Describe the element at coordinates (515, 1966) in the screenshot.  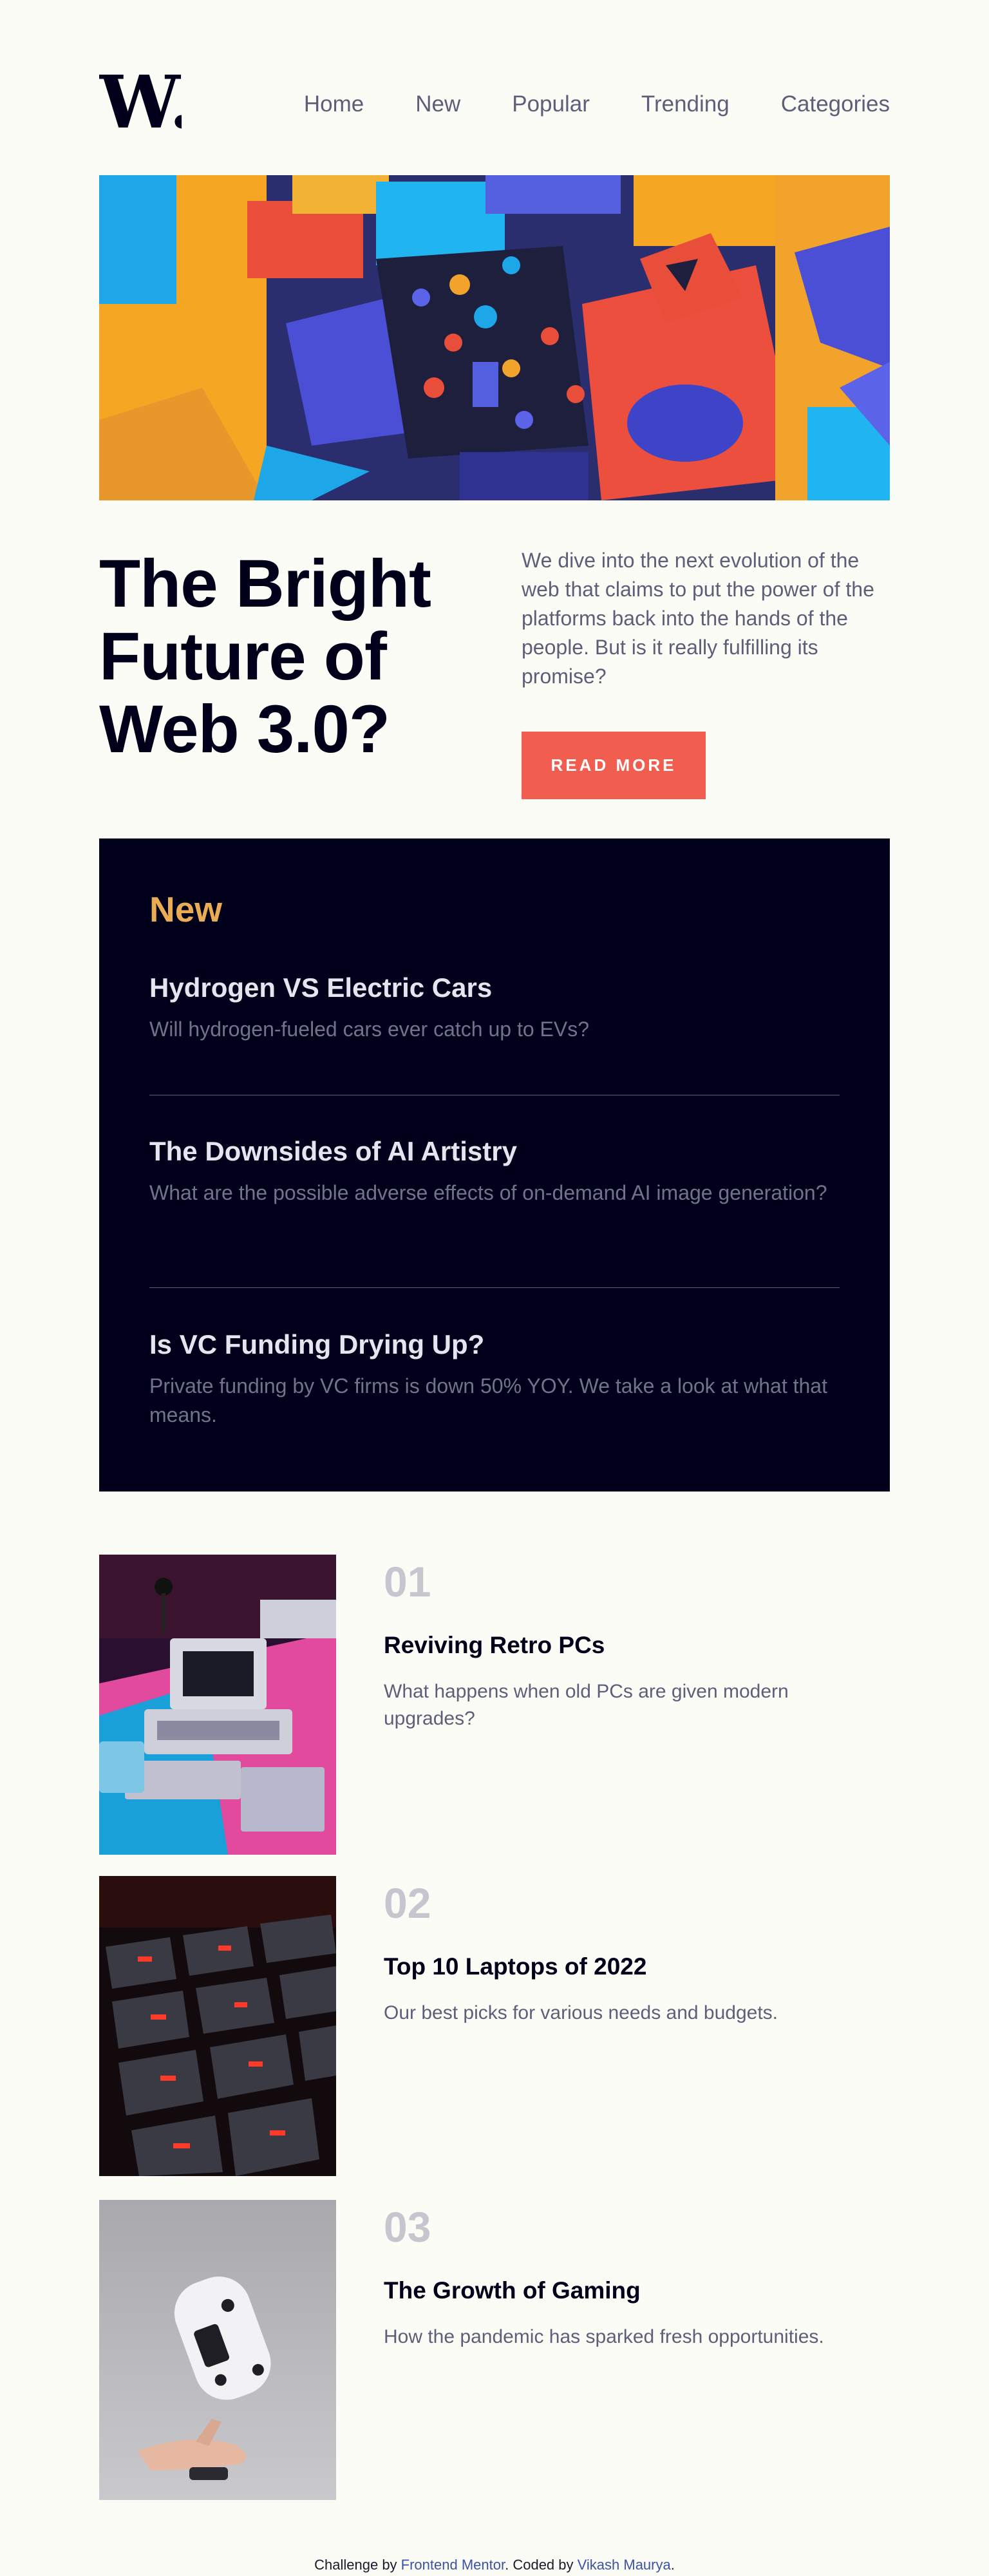
I see `article-title: Top 10 Laptops of 2022` at that location.